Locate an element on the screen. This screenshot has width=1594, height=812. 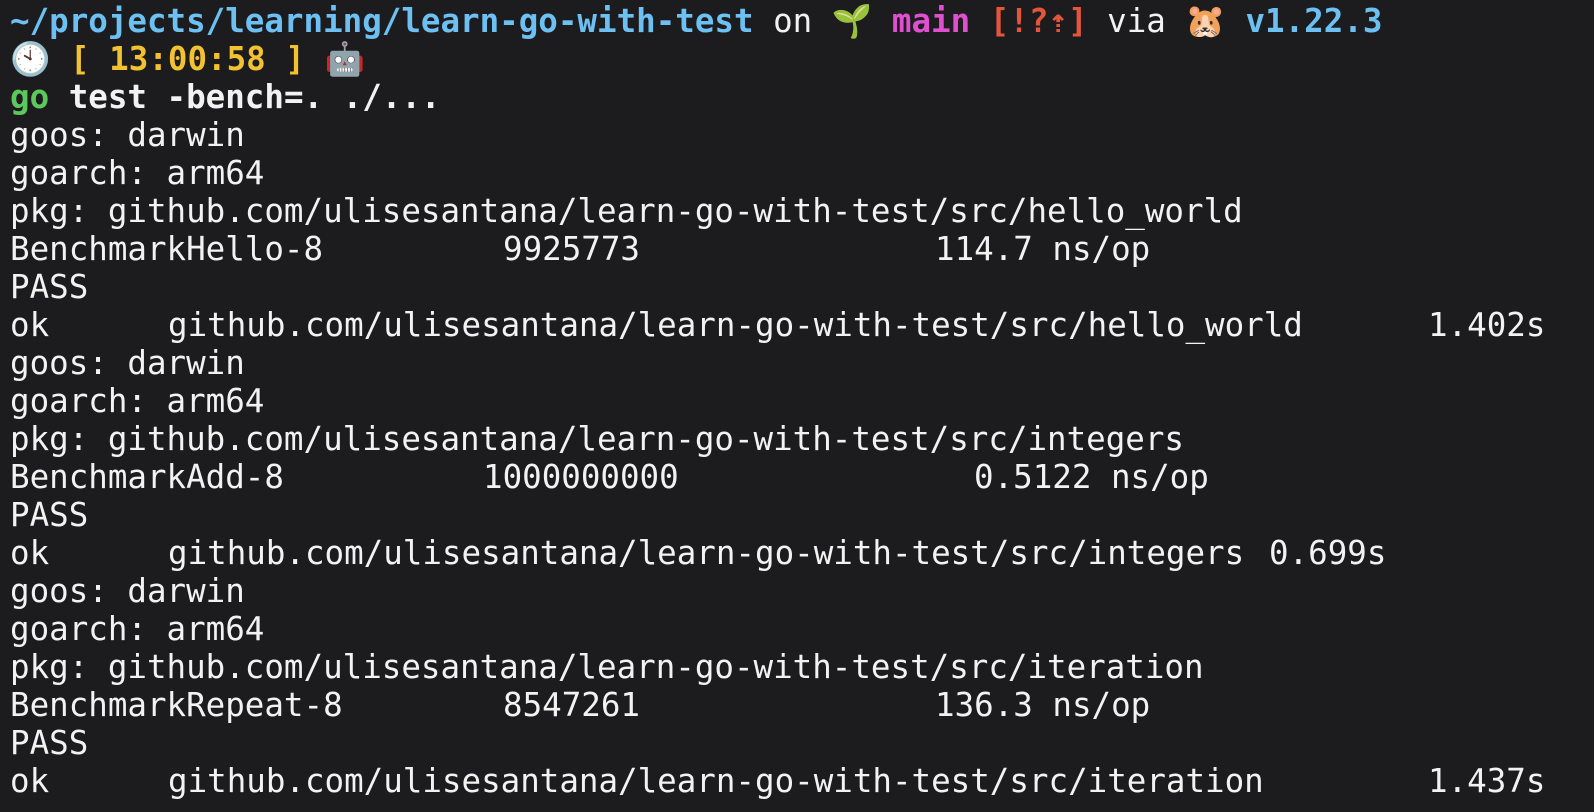
prompt-via-word: via is located at coordinates (1136, 21).